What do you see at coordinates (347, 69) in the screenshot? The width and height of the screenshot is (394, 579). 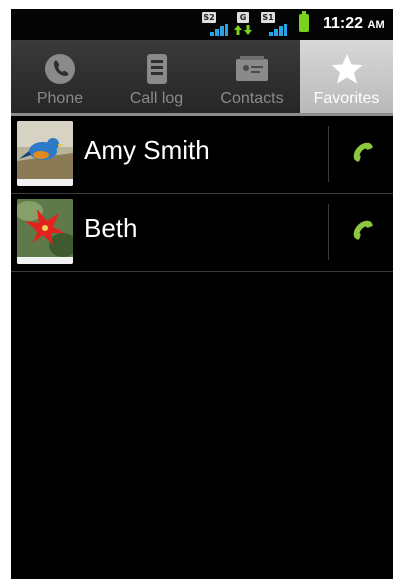 I see `star-icon` at bounding box center [347, 69].